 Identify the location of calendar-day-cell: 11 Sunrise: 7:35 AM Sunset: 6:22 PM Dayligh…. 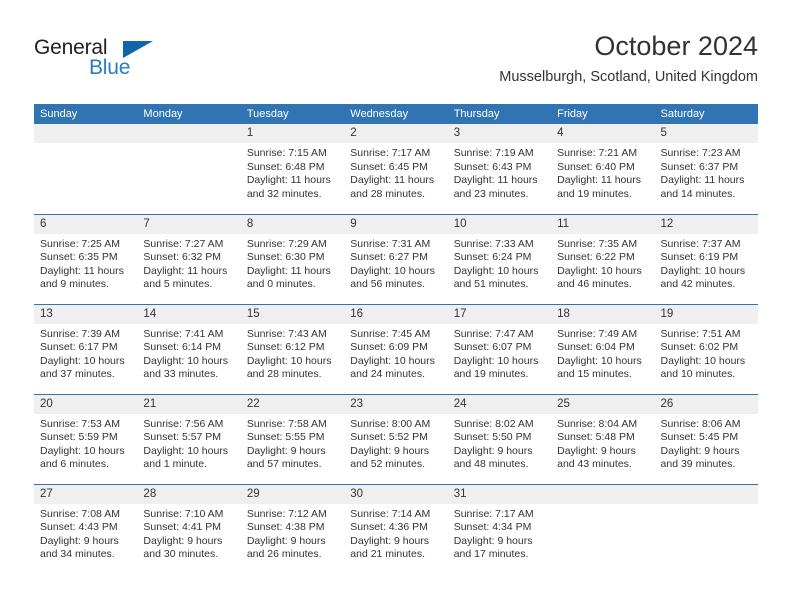
(603, 258).